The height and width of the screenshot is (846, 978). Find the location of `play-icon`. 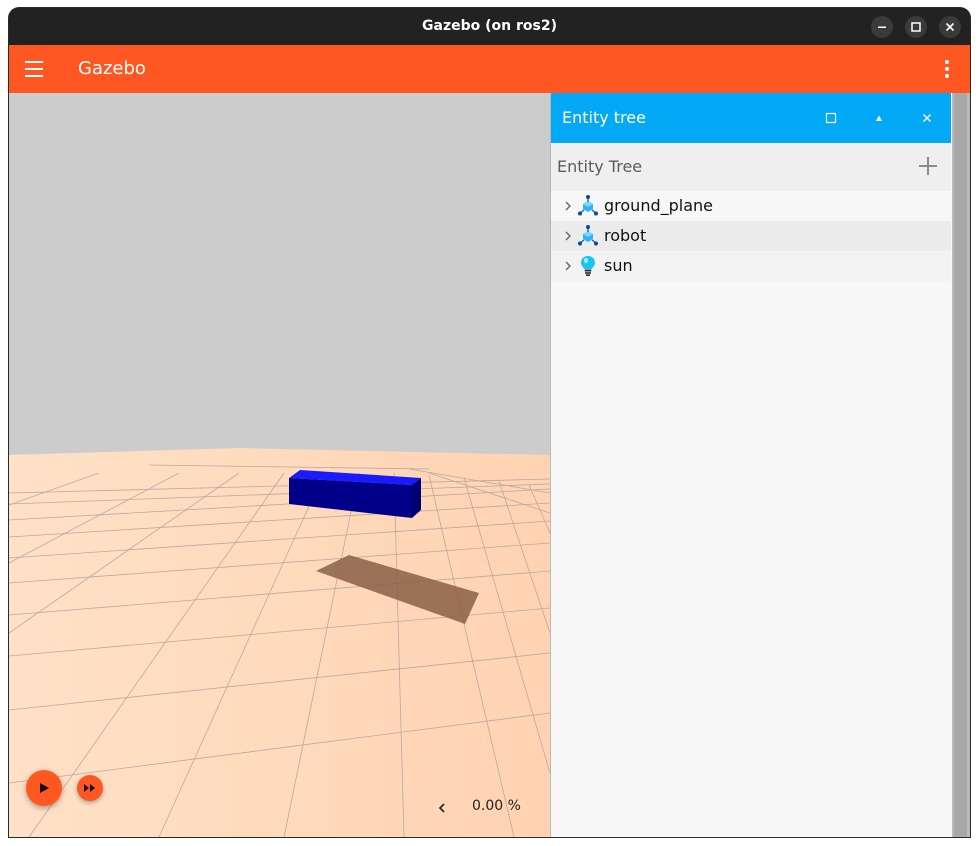

play-icon is located at coordinates (44, 788).